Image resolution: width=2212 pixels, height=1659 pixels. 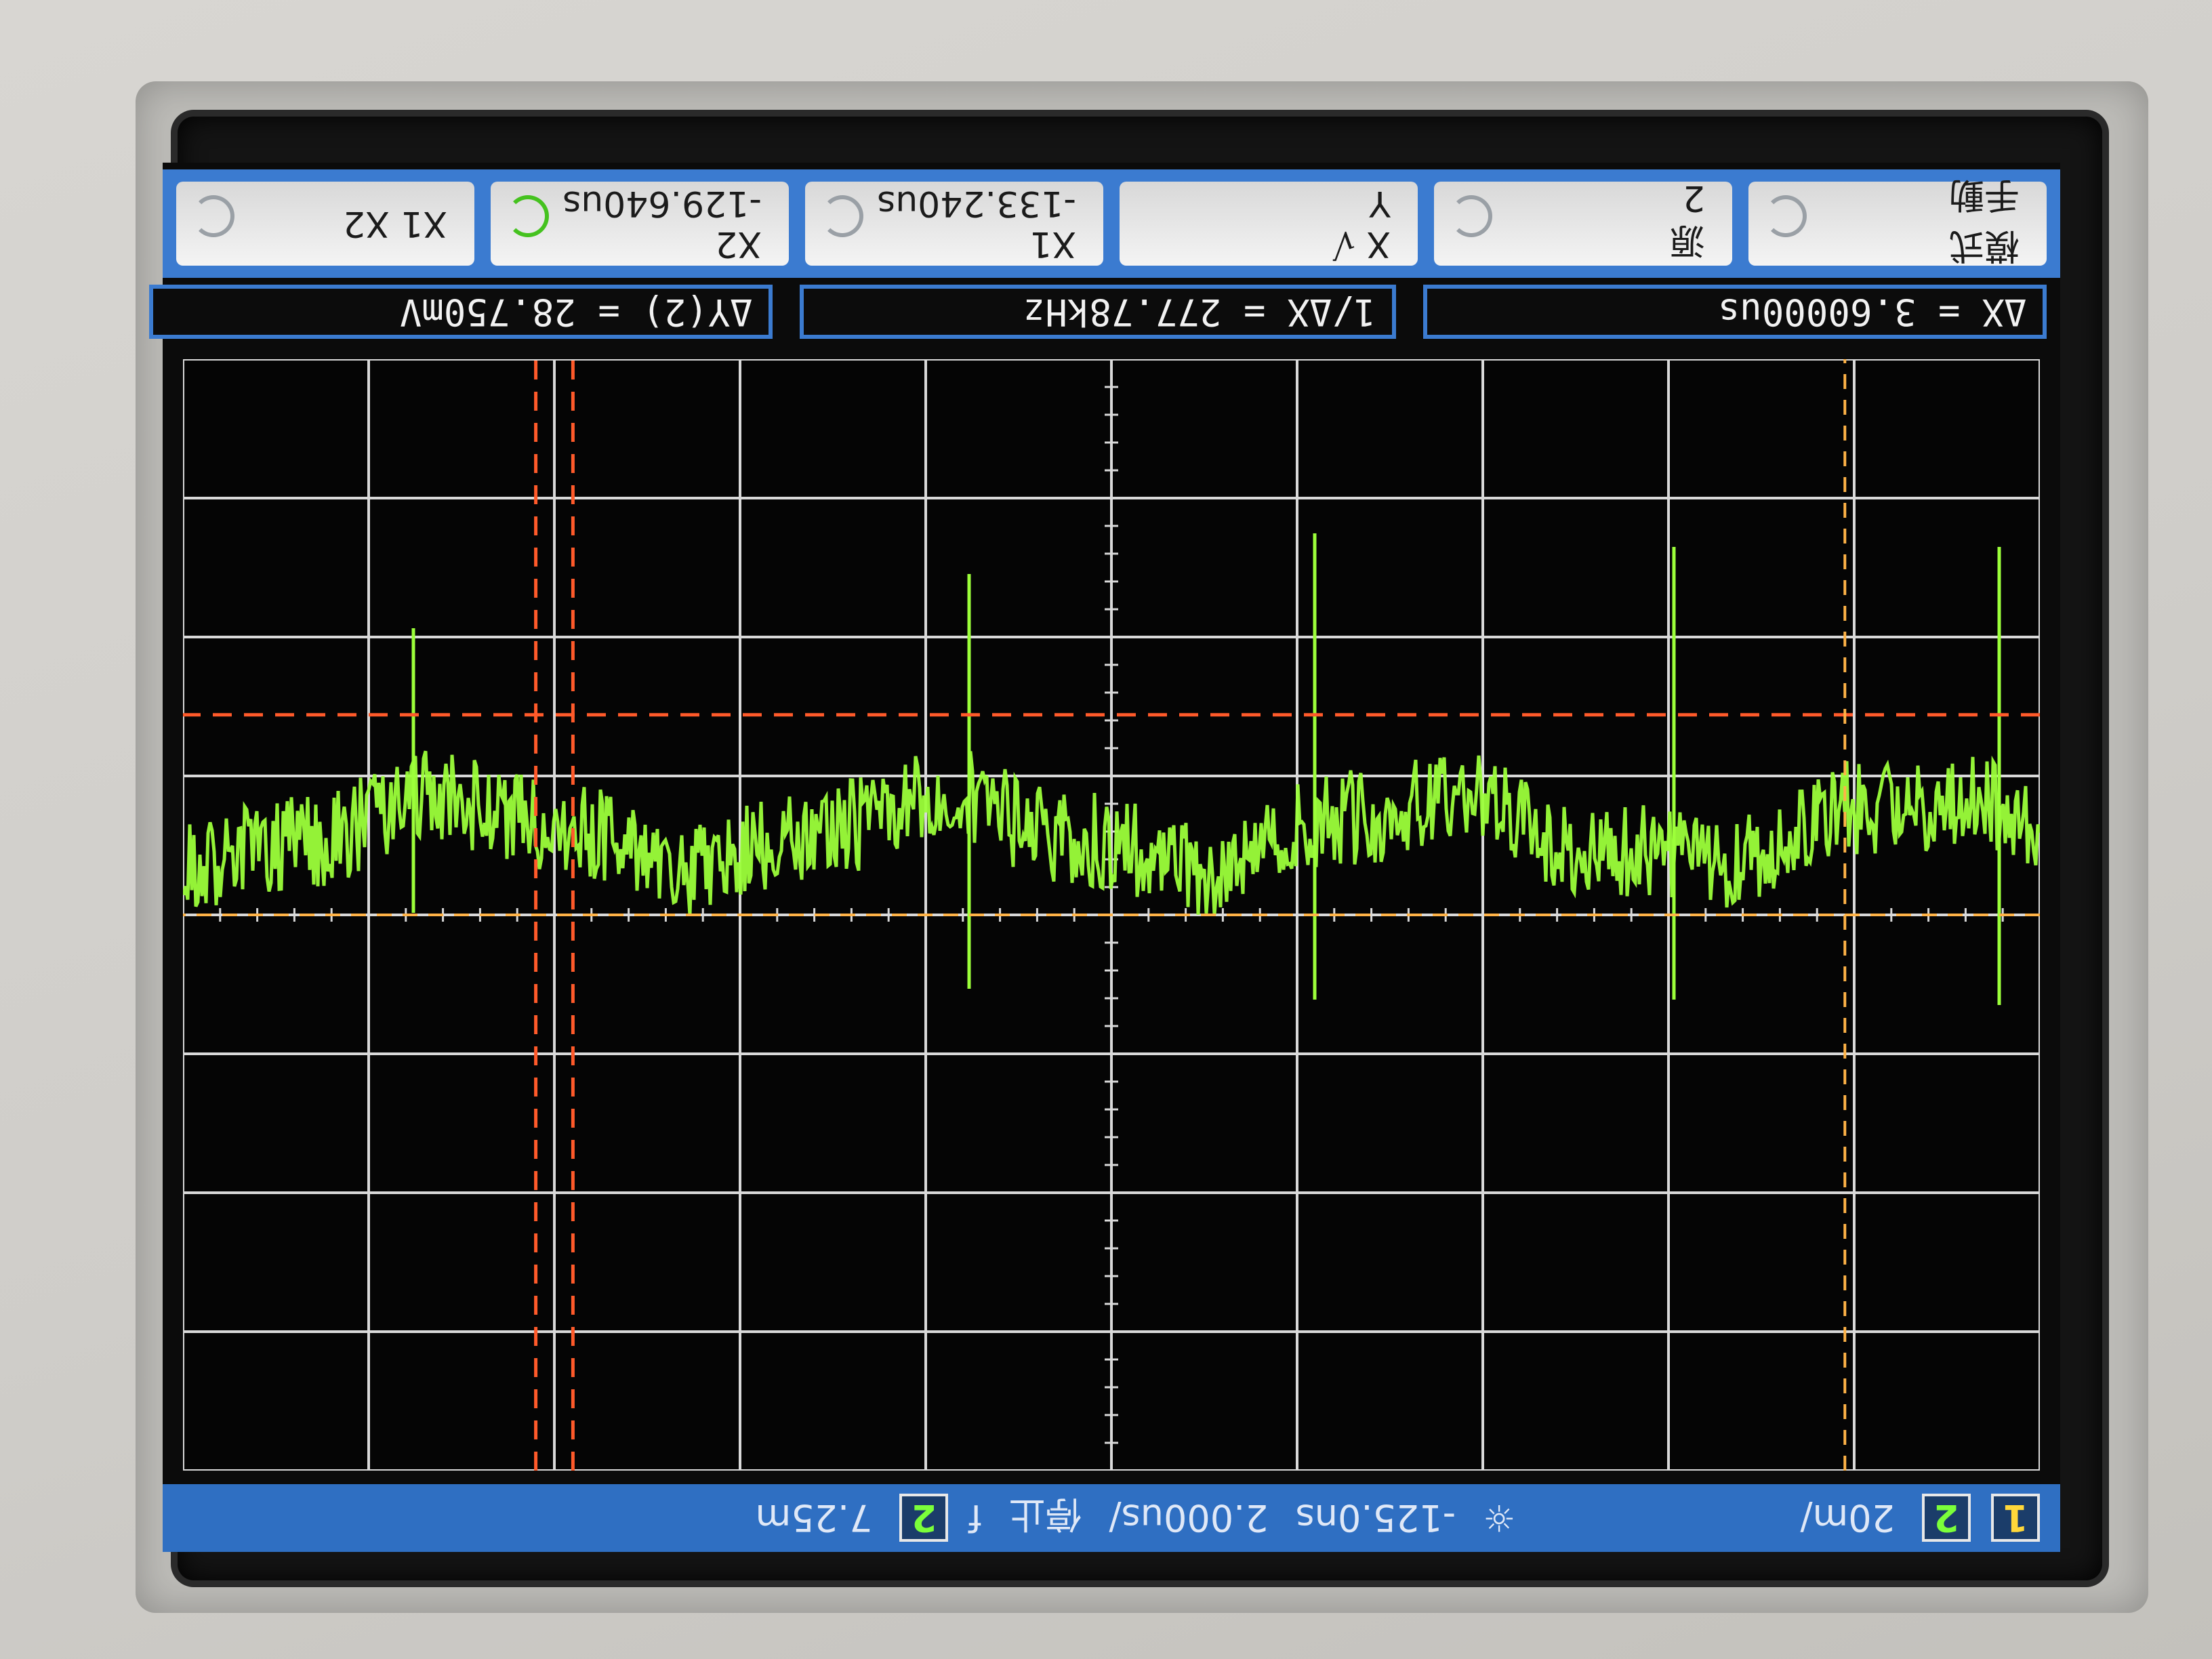 I want to click on ch1-badge: 1, so click(x=2015, y=1518).